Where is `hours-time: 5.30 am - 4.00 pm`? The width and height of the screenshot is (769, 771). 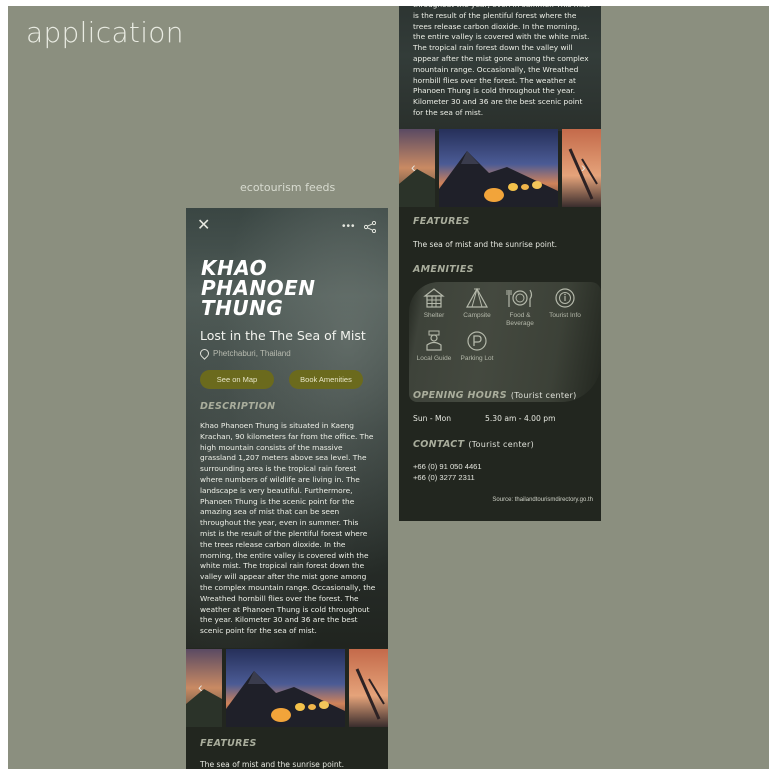 hours-time: 5.30 am - 4.00 pm is located at coordinates (520, 418).